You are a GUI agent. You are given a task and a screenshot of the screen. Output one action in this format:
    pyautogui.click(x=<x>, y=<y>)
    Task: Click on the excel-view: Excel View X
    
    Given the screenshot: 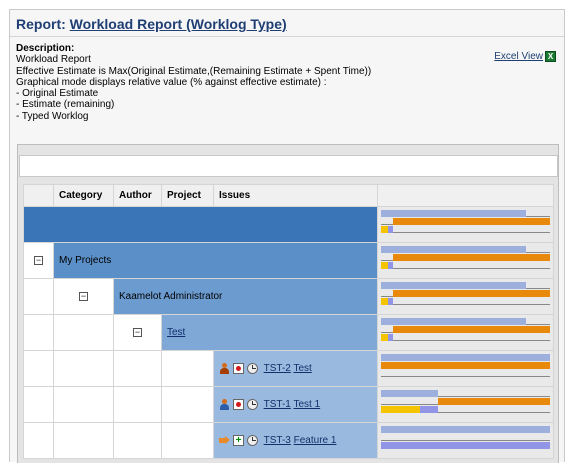 What is the action you would take?
    pyautogui.click(x=525, y=57)
    